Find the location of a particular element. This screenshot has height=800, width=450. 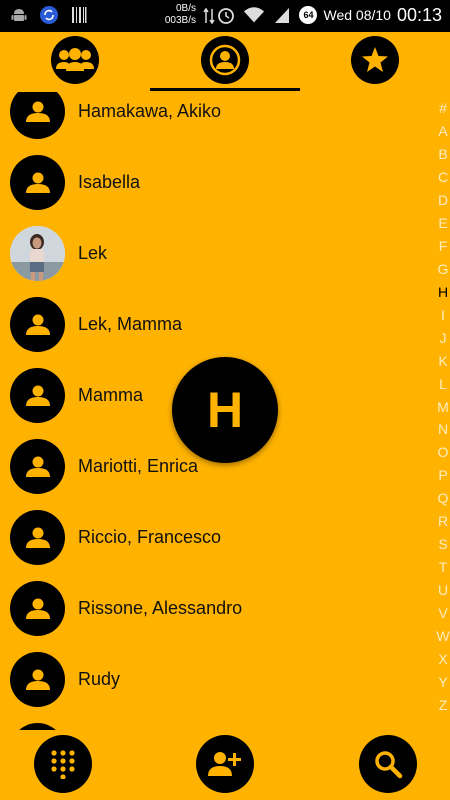

index-letter: R is located at coordinates (441, 521).